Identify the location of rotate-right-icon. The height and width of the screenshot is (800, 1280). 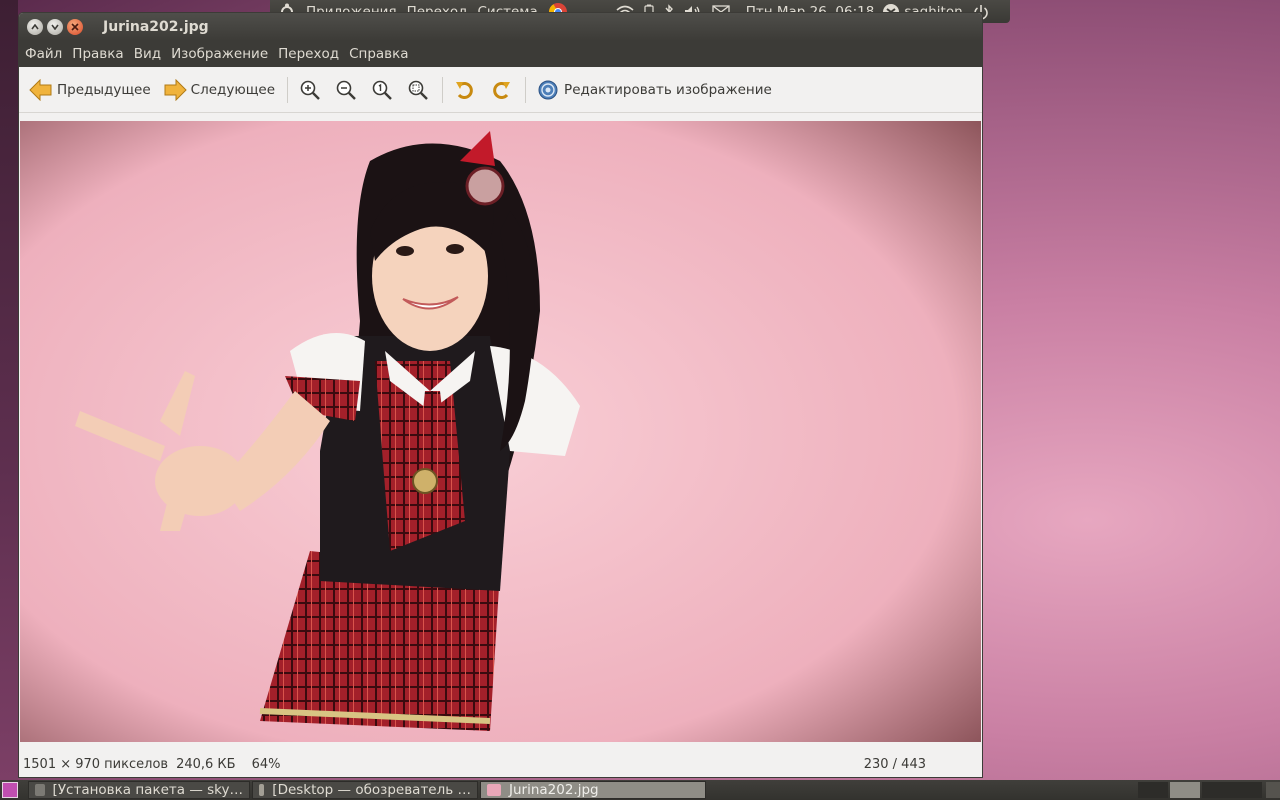
(501, 90).